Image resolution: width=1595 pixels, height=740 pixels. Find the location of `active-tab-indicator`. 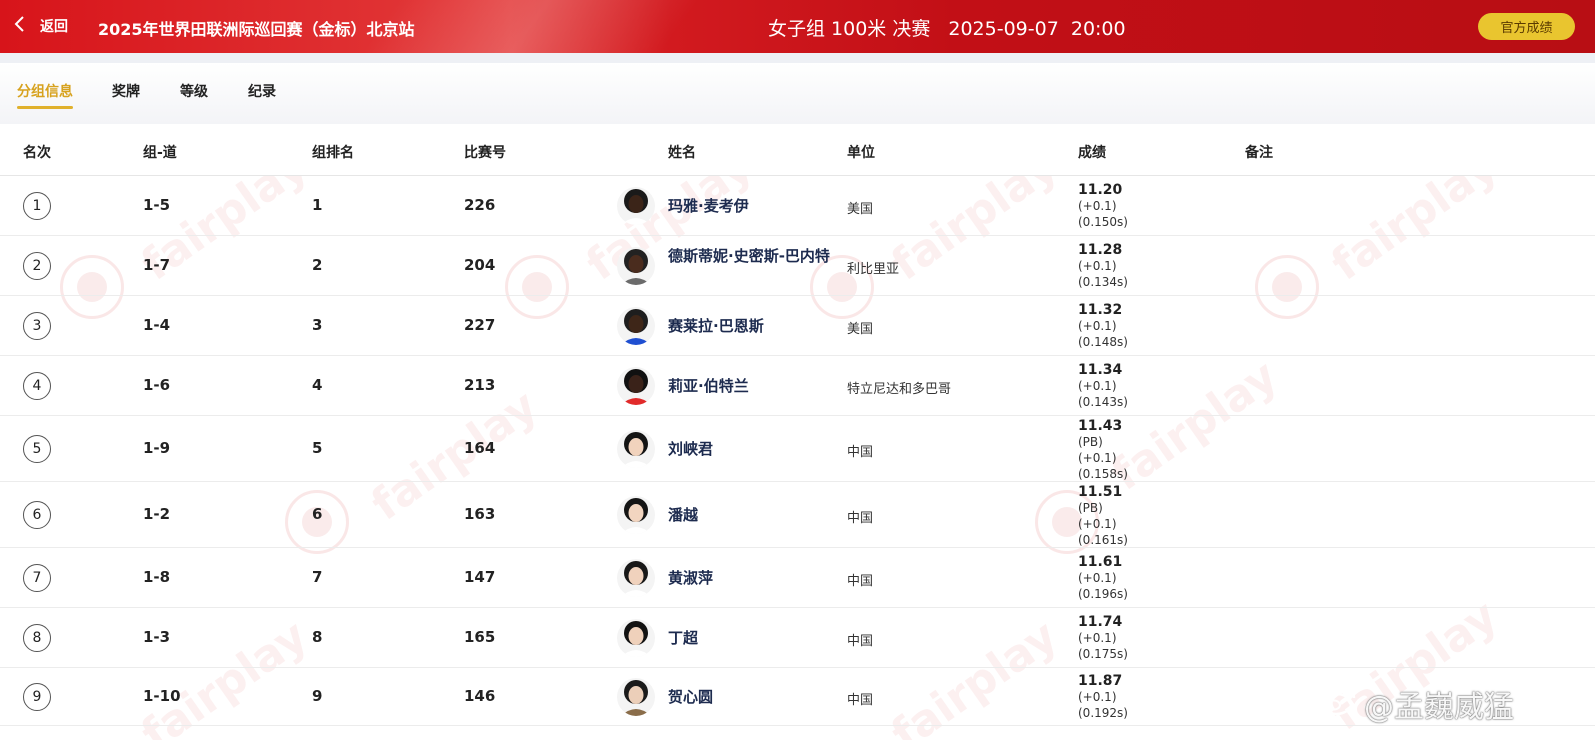

active-tab-indicator is located at coordinates (45, 107).